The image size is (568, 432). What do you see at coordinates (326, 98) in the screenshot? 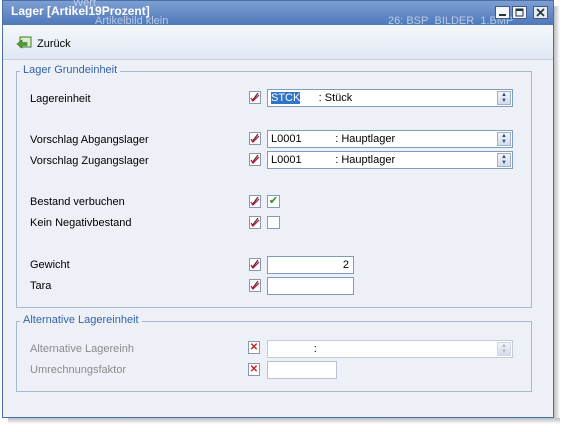
I see `lagereinheit-value-rest: : Stück` at bounding box center [326, 98].